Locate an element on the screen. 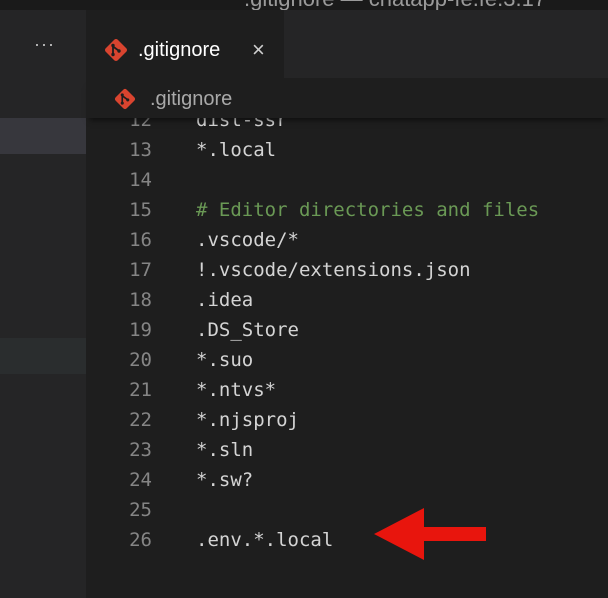 This screenshot has width=608, height=598. breadcrumb: .gitignore is located at coordinates (347, 98).